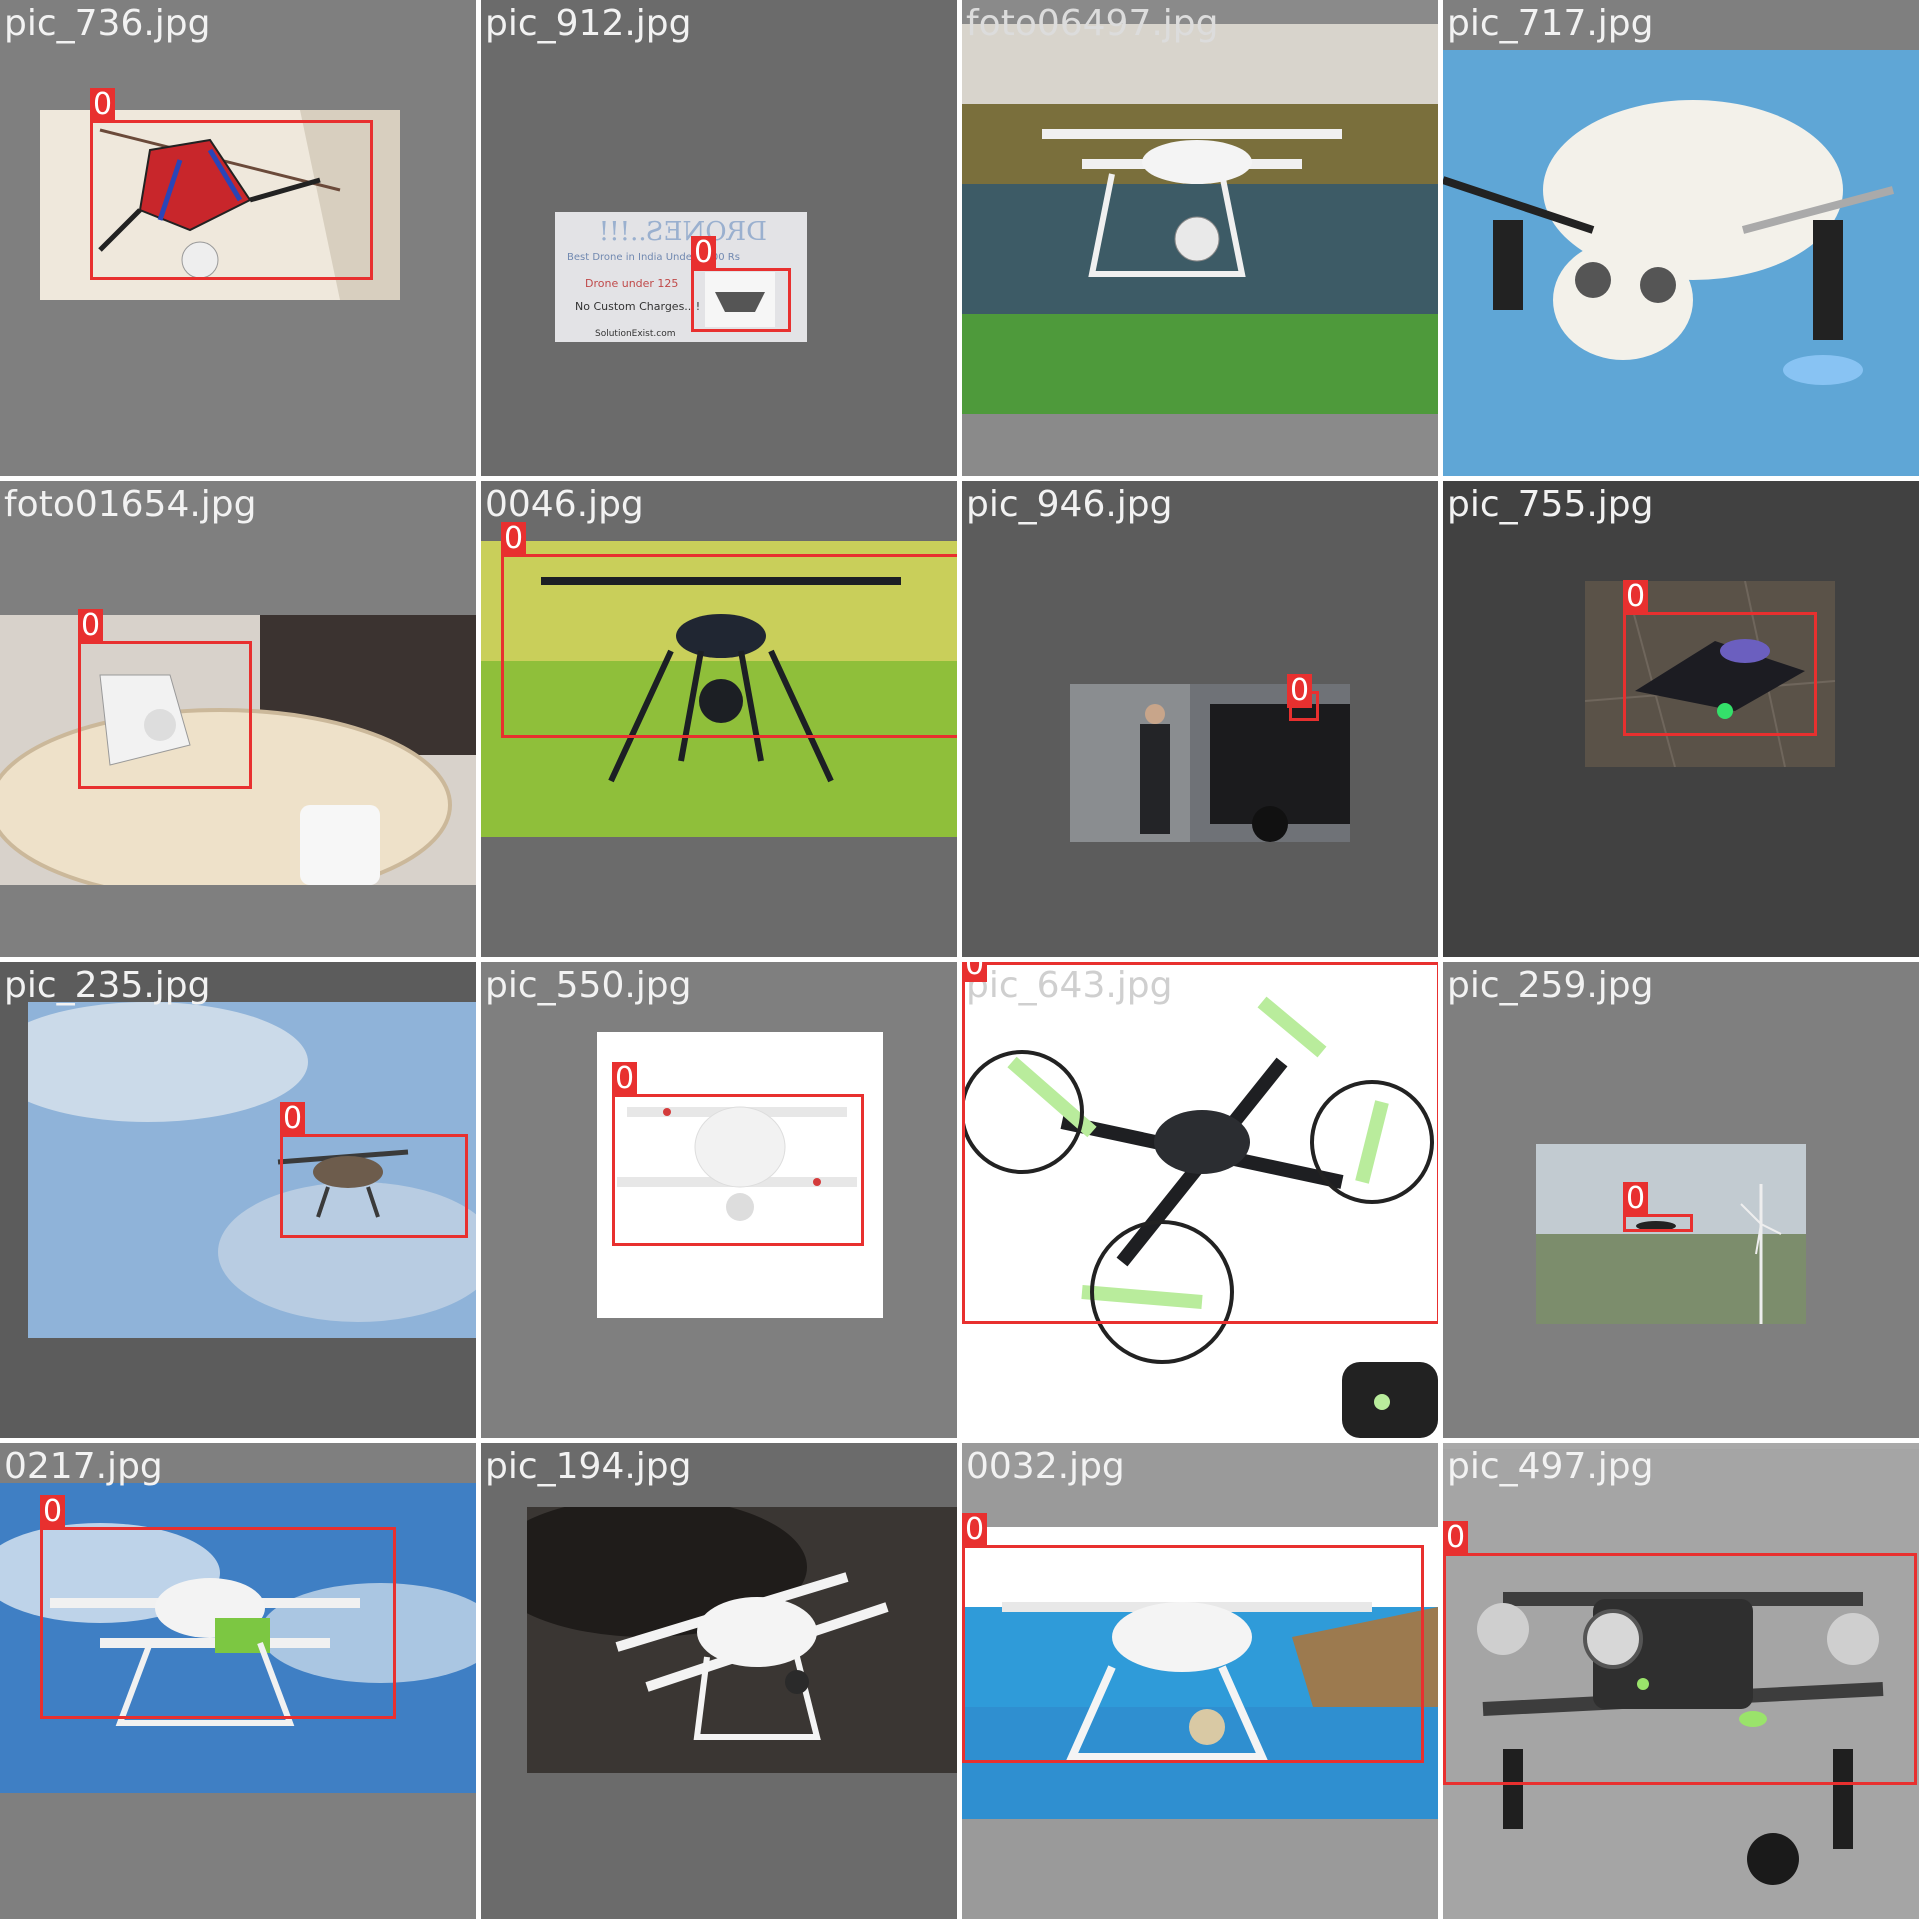 The height and width of the screenshot is (1920, 1920). I want to click on svg-text: DRONES..!!!, so click(683, 232).